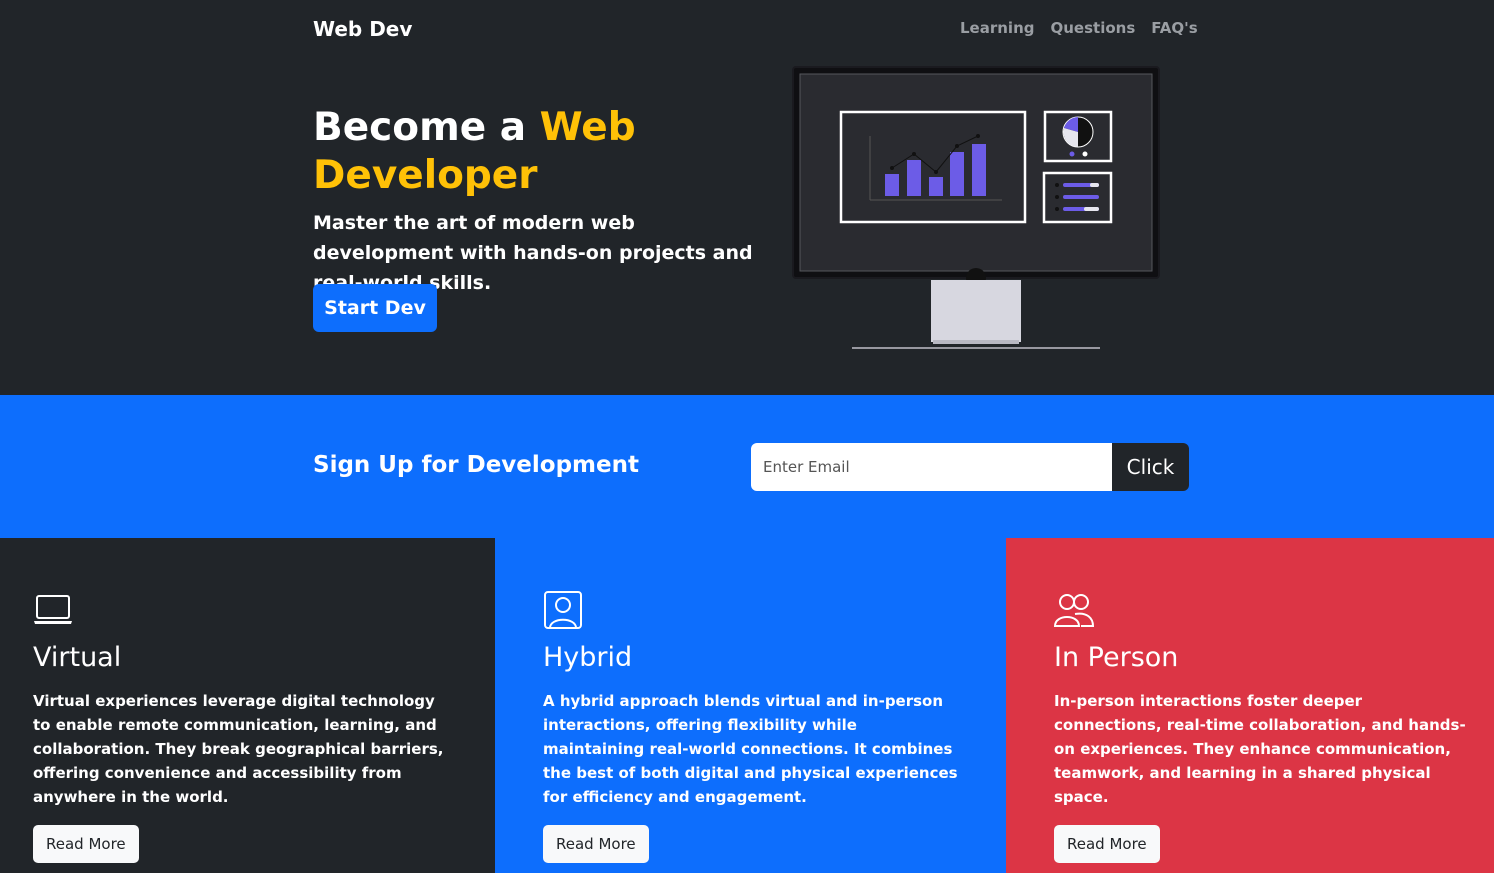 The width and height of the screenshot is (1494, 873). I want to click on start-dev-button: Start Dev, so click(375, 308).